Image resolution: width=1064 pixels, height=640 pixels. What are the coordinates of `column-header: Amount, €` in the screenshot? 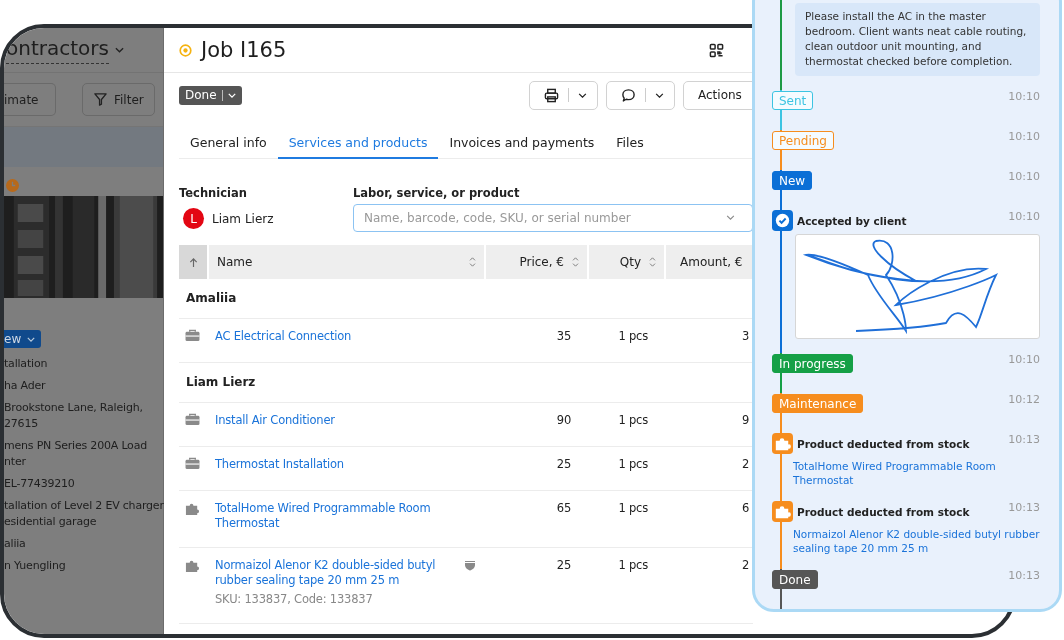 It's located at (708, 262).